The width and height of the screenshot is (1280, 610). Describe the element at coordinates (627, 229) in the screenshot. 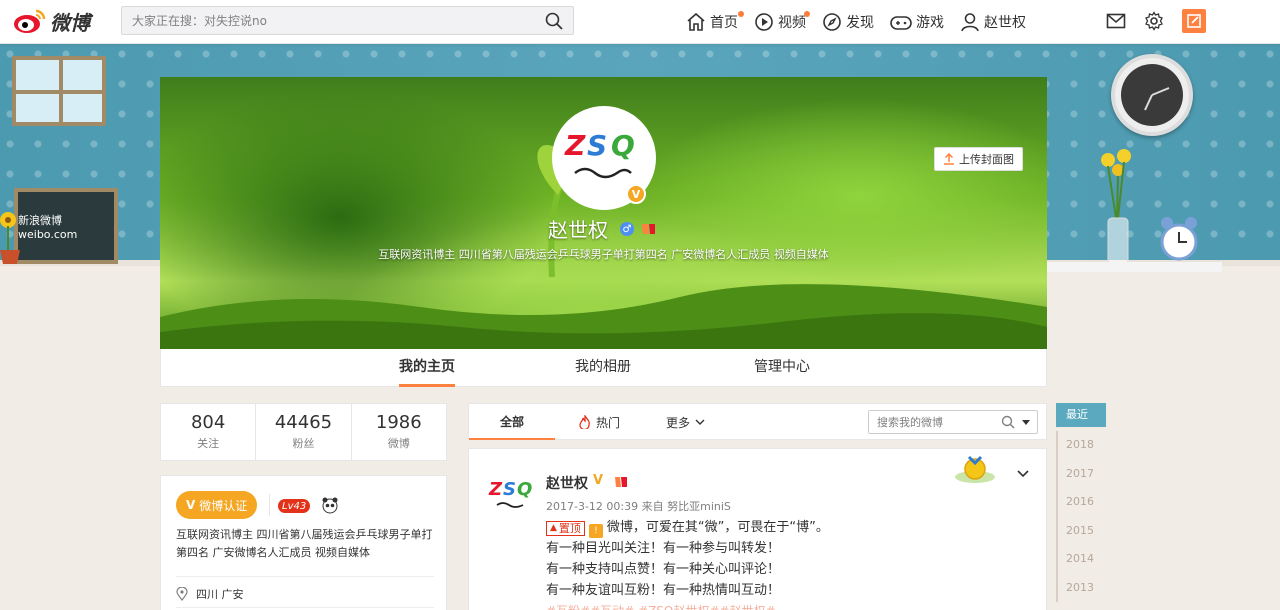

I see `male-icon: ♂` at that location.